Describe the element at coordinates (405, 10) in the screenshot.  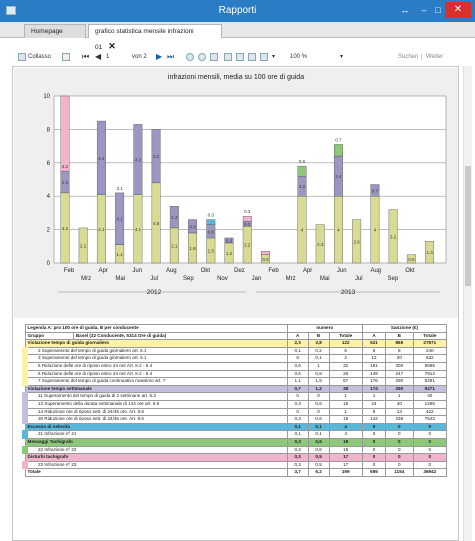
I see `pin-icon: ↔` at that location.